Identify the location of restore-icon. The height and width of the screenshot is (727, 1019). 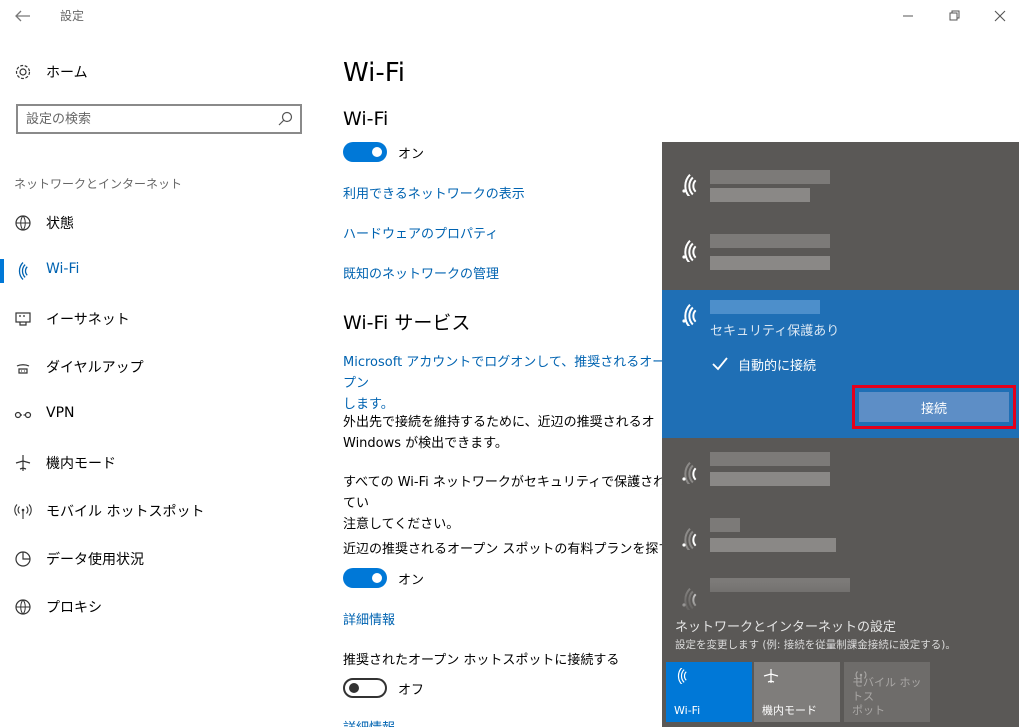
(954, 16).